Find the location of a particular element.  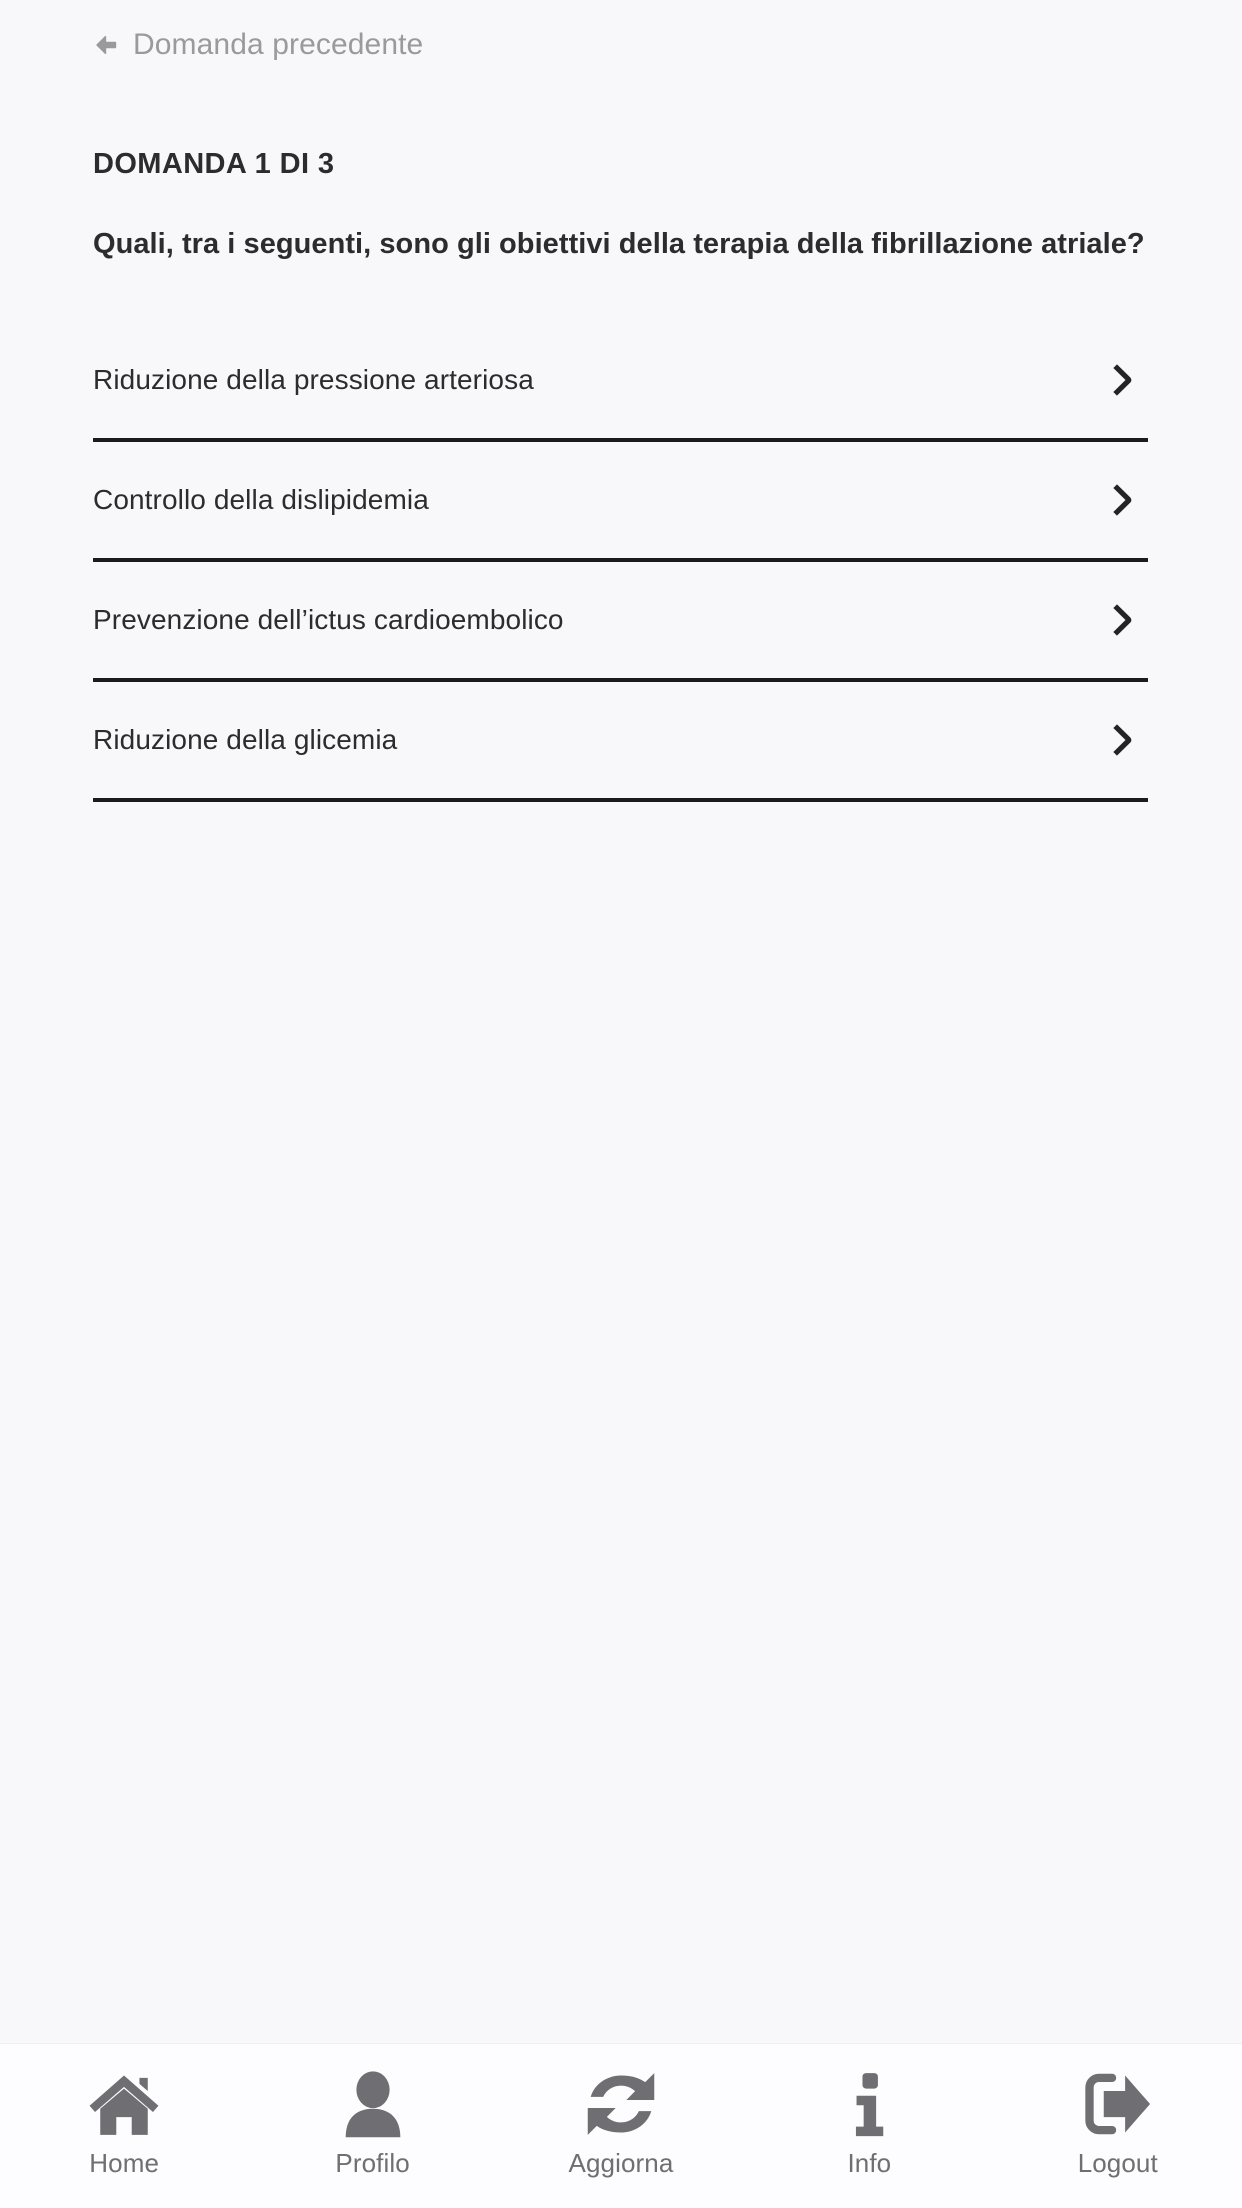

tab-logout-label: Logout is located at coordinates (1117, 2163).